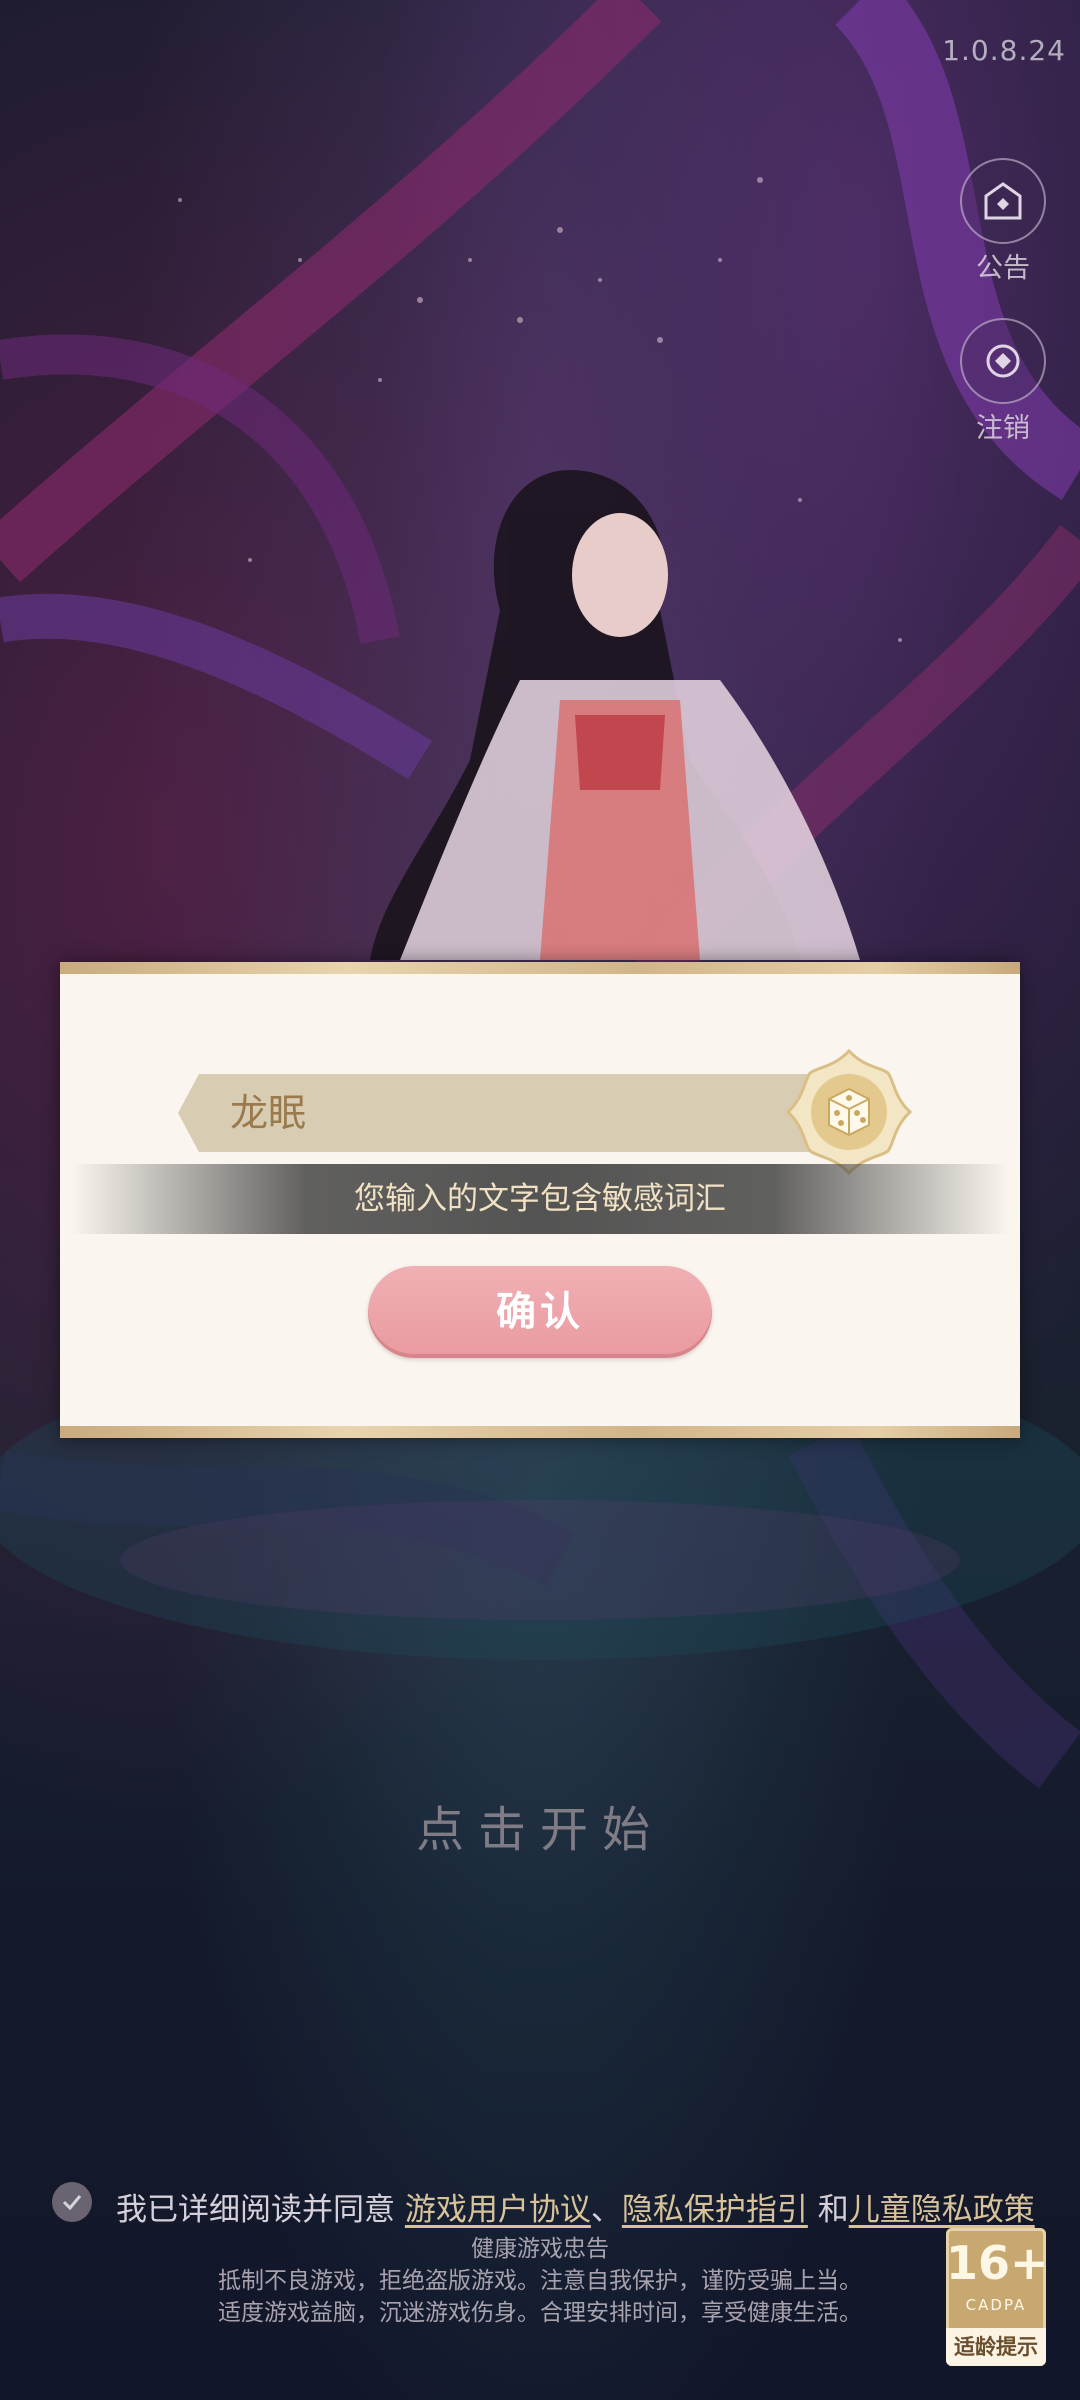 This screenshot has width=1080, height=2400. Describe the element at coordinates (996, 2305) in the screenshot. I see `age-rating-org: CADPA` at that location.